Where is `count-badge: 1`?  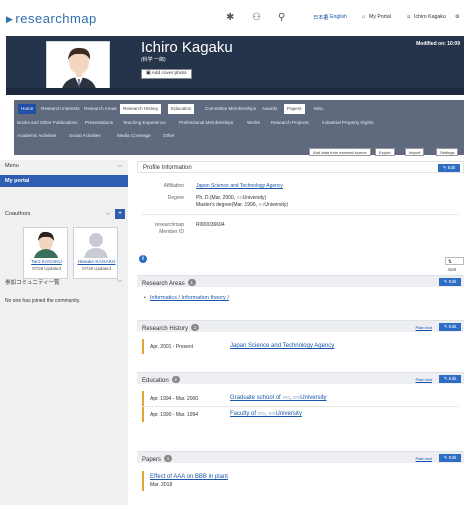 count-badge: 1 is located at coordinates (195, 327).